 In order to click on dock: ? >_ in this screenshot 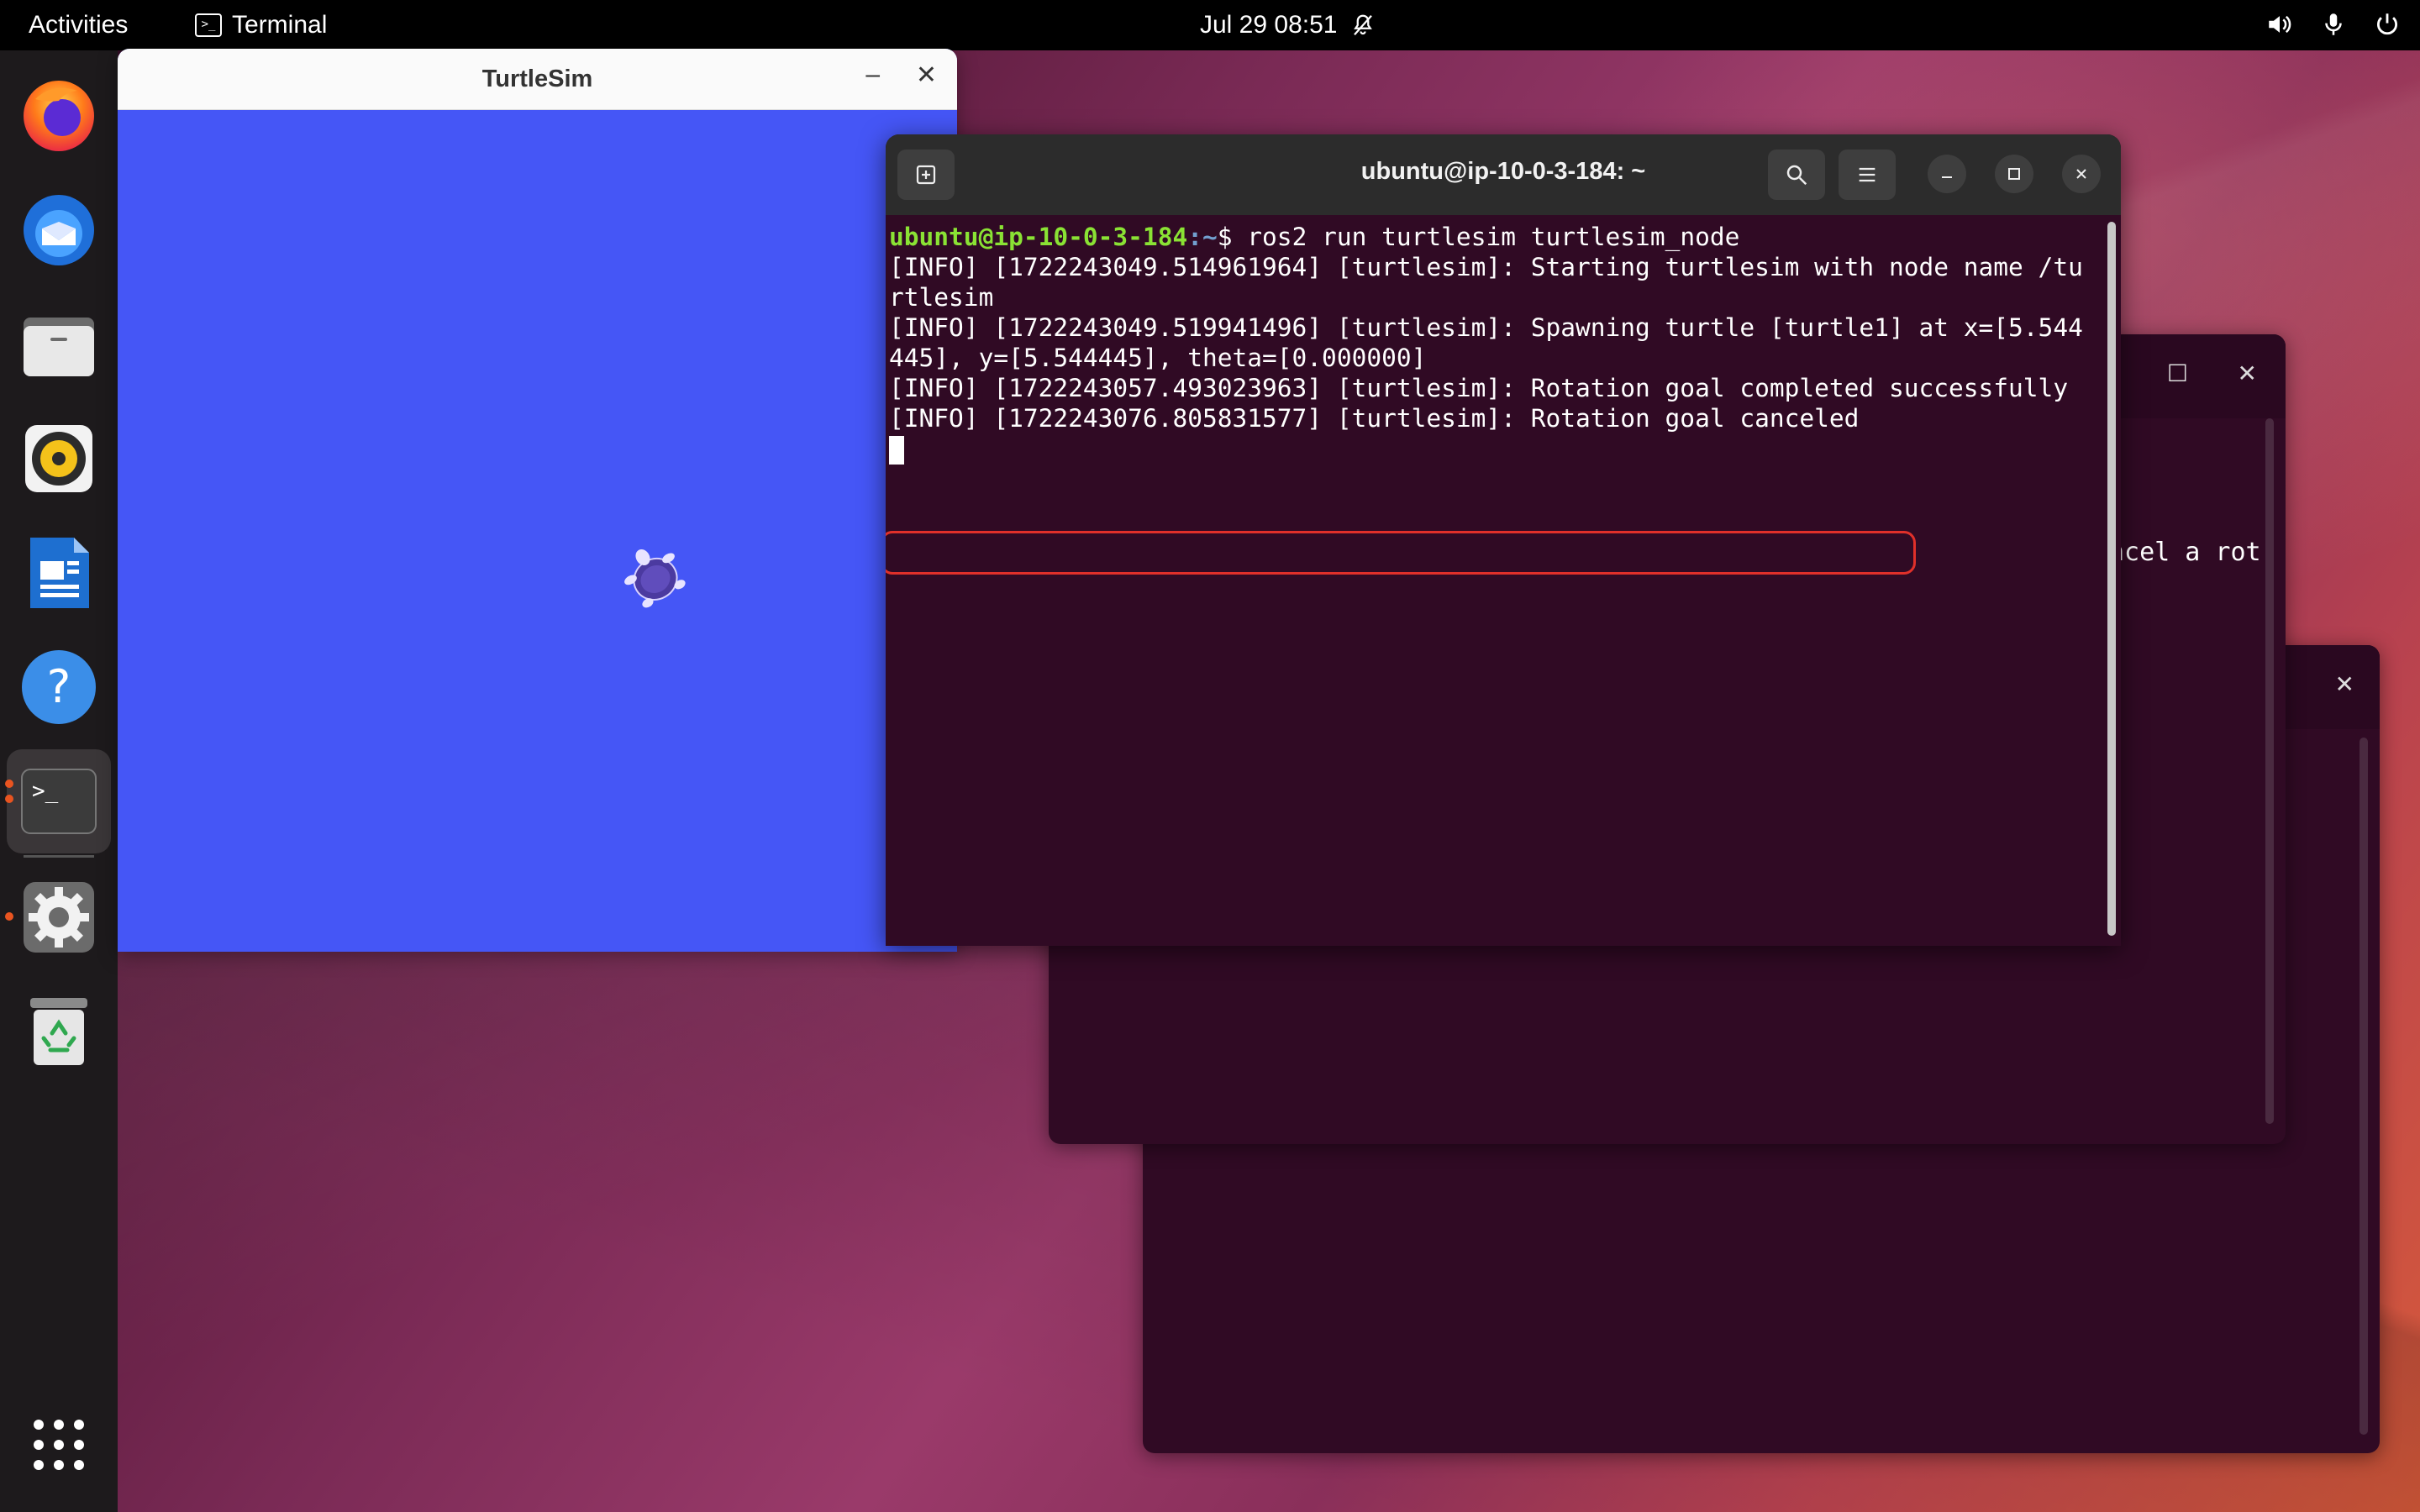, I will do `click(59, 781)`.